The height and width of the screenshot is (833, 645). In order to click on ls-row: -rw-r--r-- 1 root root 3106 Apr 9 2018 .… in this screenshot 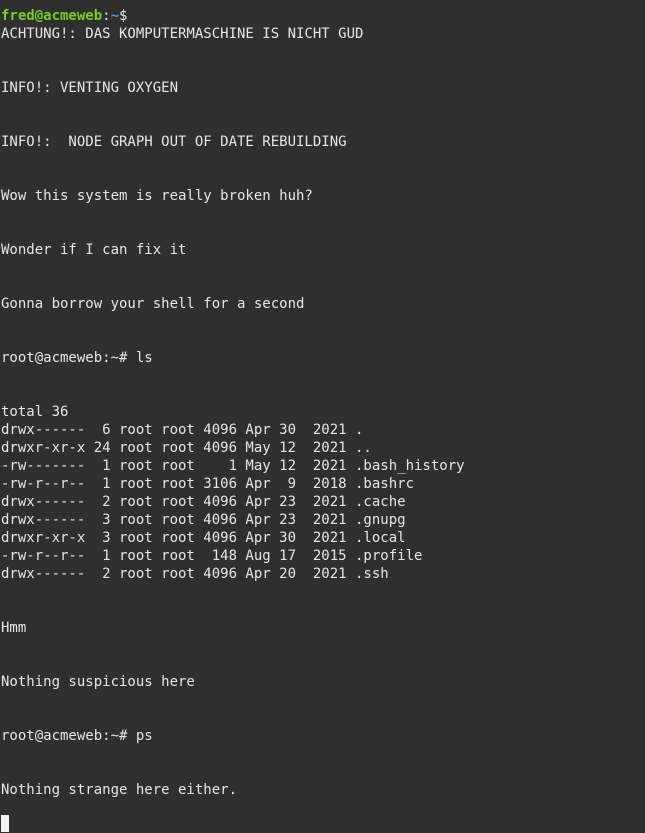, I will do `click(208, 484)`.